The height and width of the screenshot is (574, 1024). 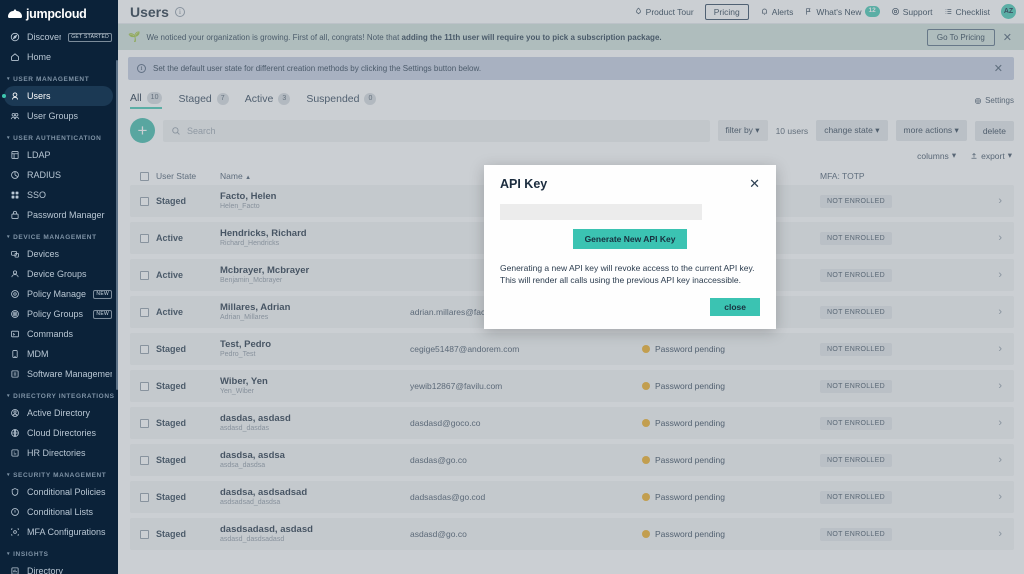 I want to click on directory-icon, so click(x=14, y=570).